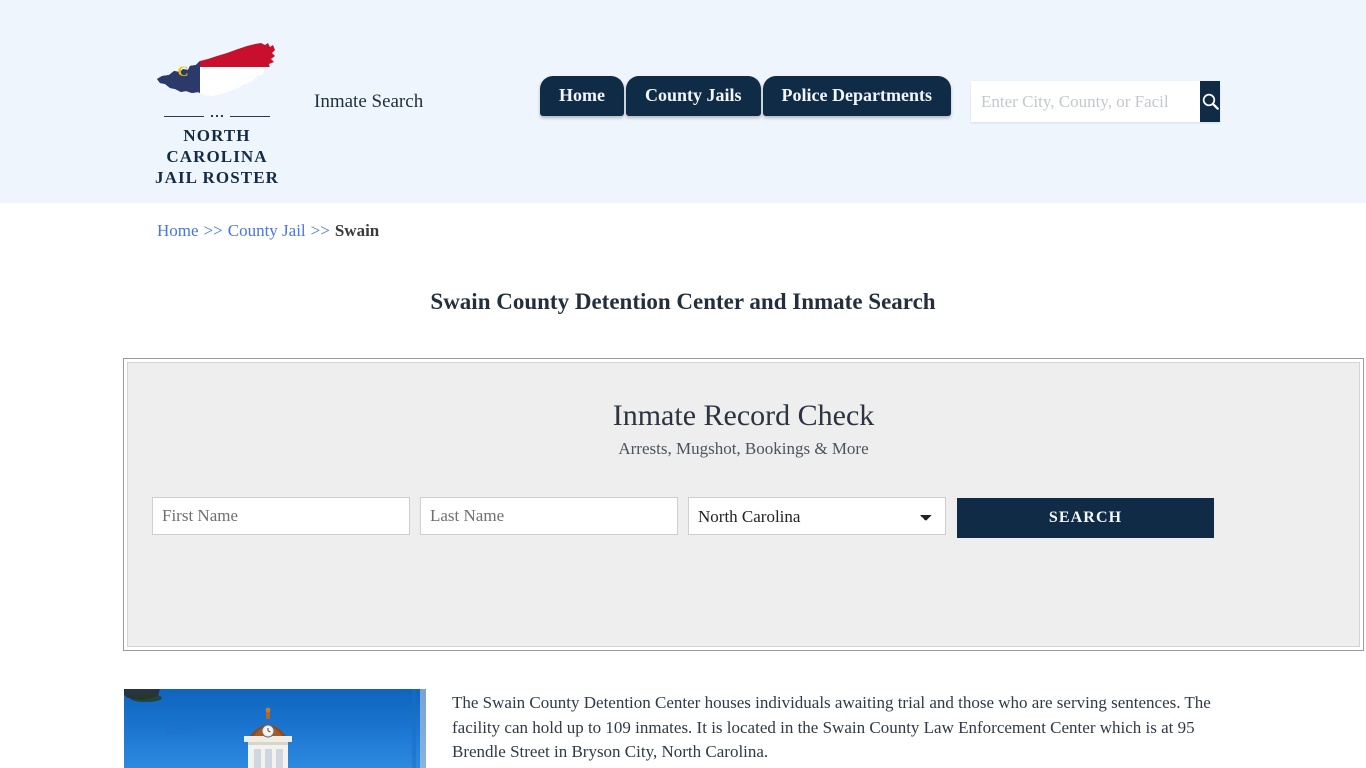 The image size is (1366, 768). What do you see at coordinates (357, 230) in the screenshot?
I see `breadcrumb-current: Swain` at bounding box center [357, 230].